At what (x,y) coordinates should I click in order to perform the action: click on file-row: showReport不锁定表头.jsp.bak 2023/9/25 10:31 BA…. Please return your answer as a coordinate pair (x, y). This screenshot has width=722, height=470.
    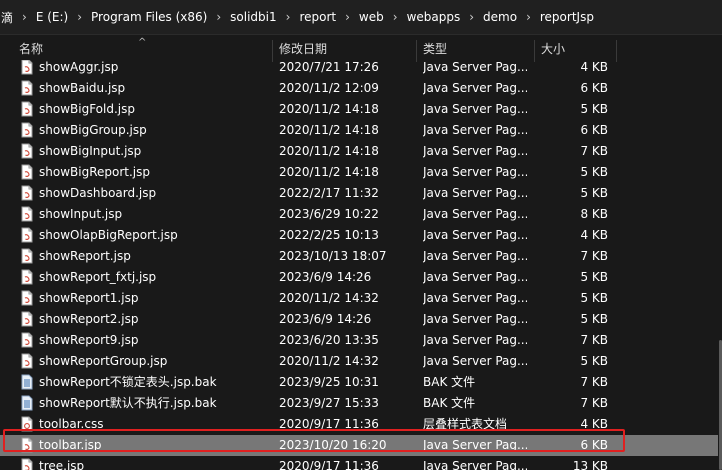
    Looking at the image, I should click on (360, 382).